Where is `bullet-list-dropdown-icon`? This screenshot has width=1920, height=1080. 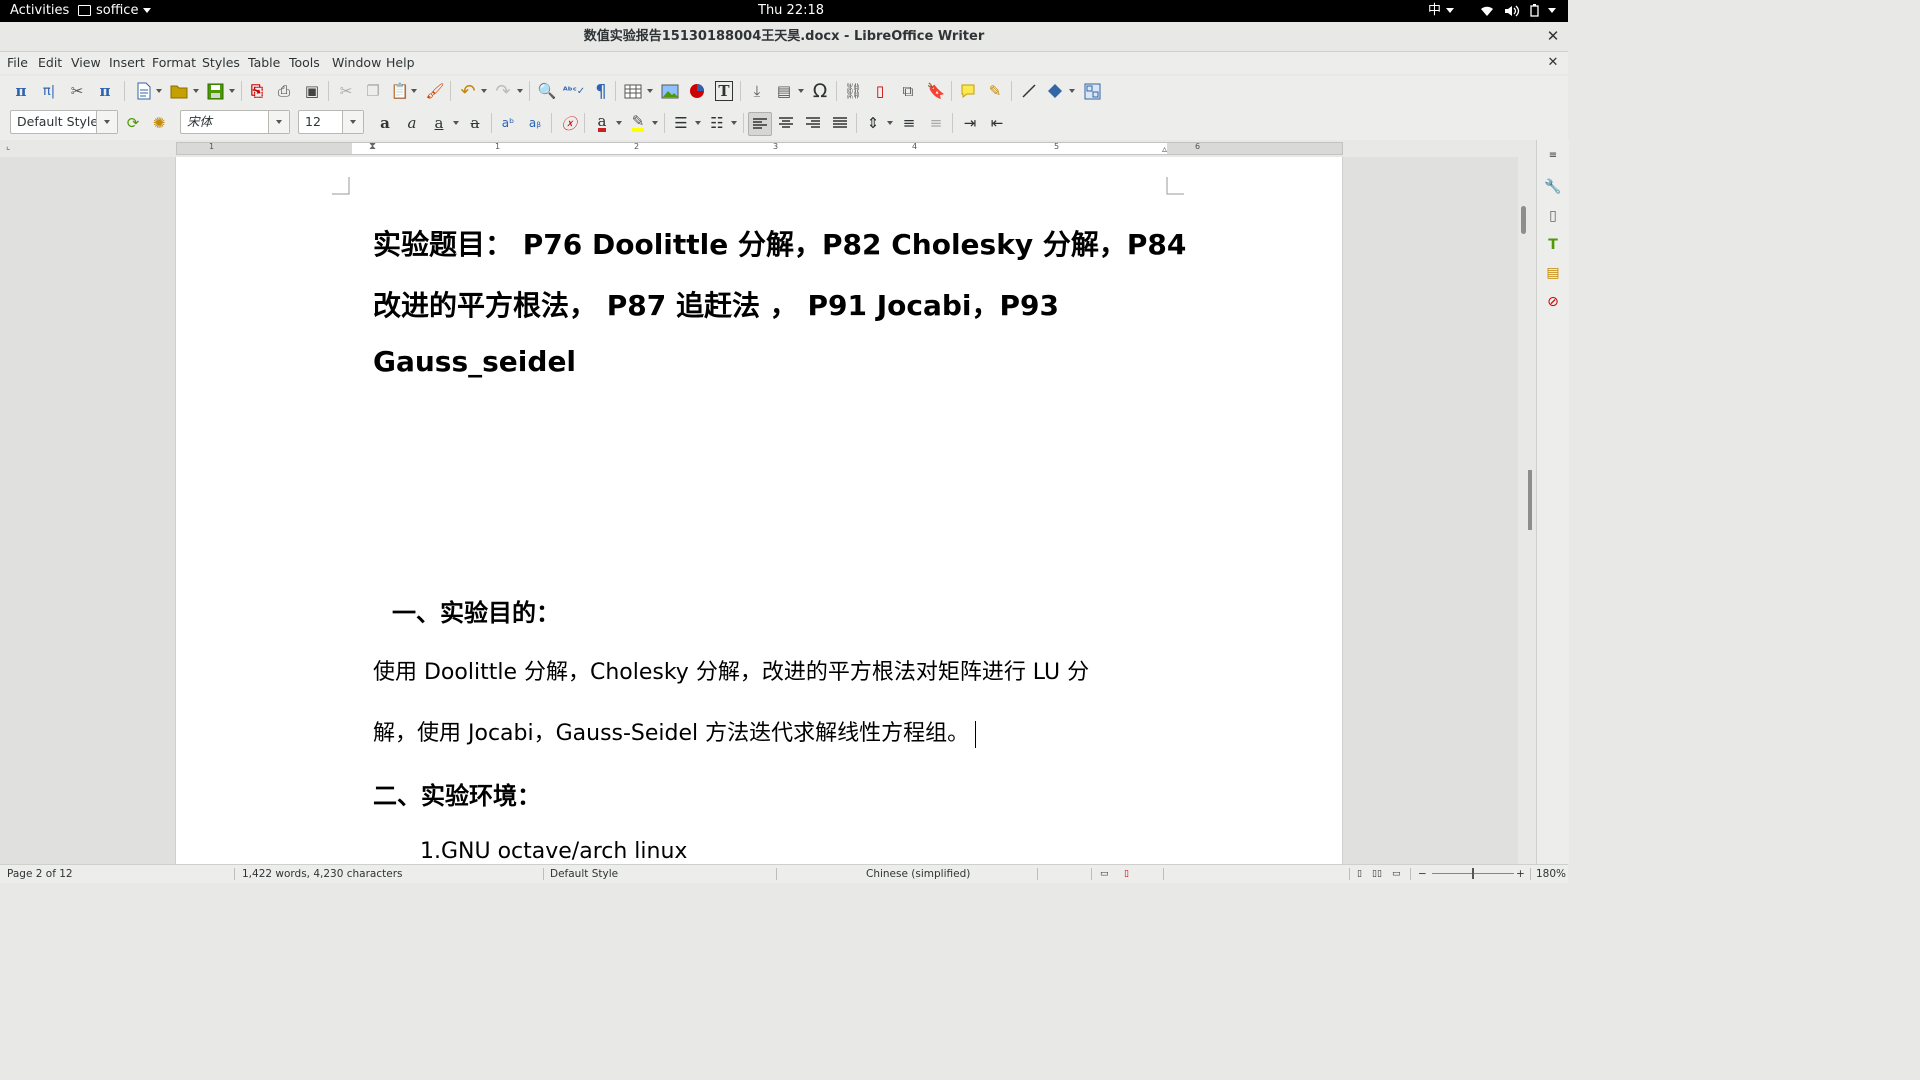
bullet-list-dropdown-icon is located at coordinates (698, 123).